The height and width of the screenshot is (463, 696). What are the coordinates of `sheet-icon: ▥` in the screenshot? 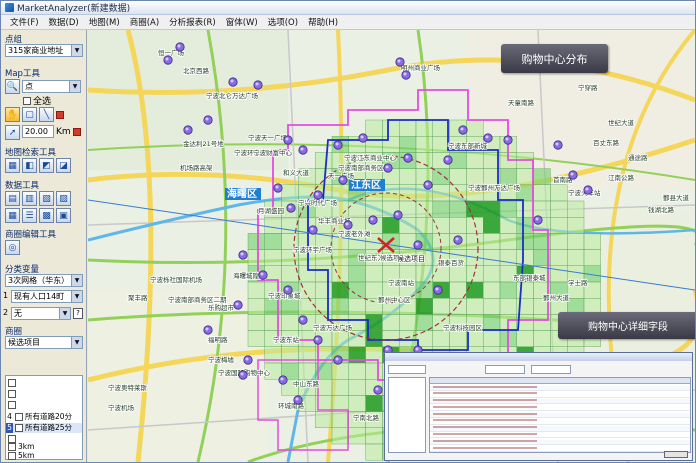 It's located at (29, 198).